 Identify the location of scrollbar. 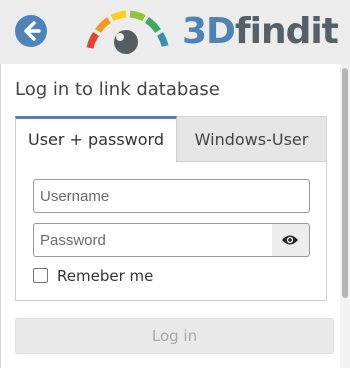
(345, 216).